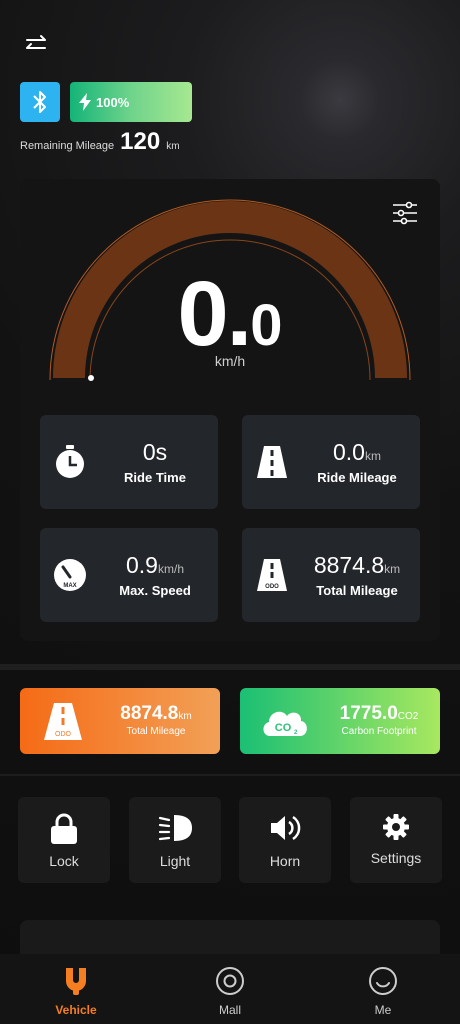 This screenshot has height=1024, width=460. Describe the element at coordinates (67, 146) in the screenshot. I see `remaining-label: Remaining Mileage` at that location.